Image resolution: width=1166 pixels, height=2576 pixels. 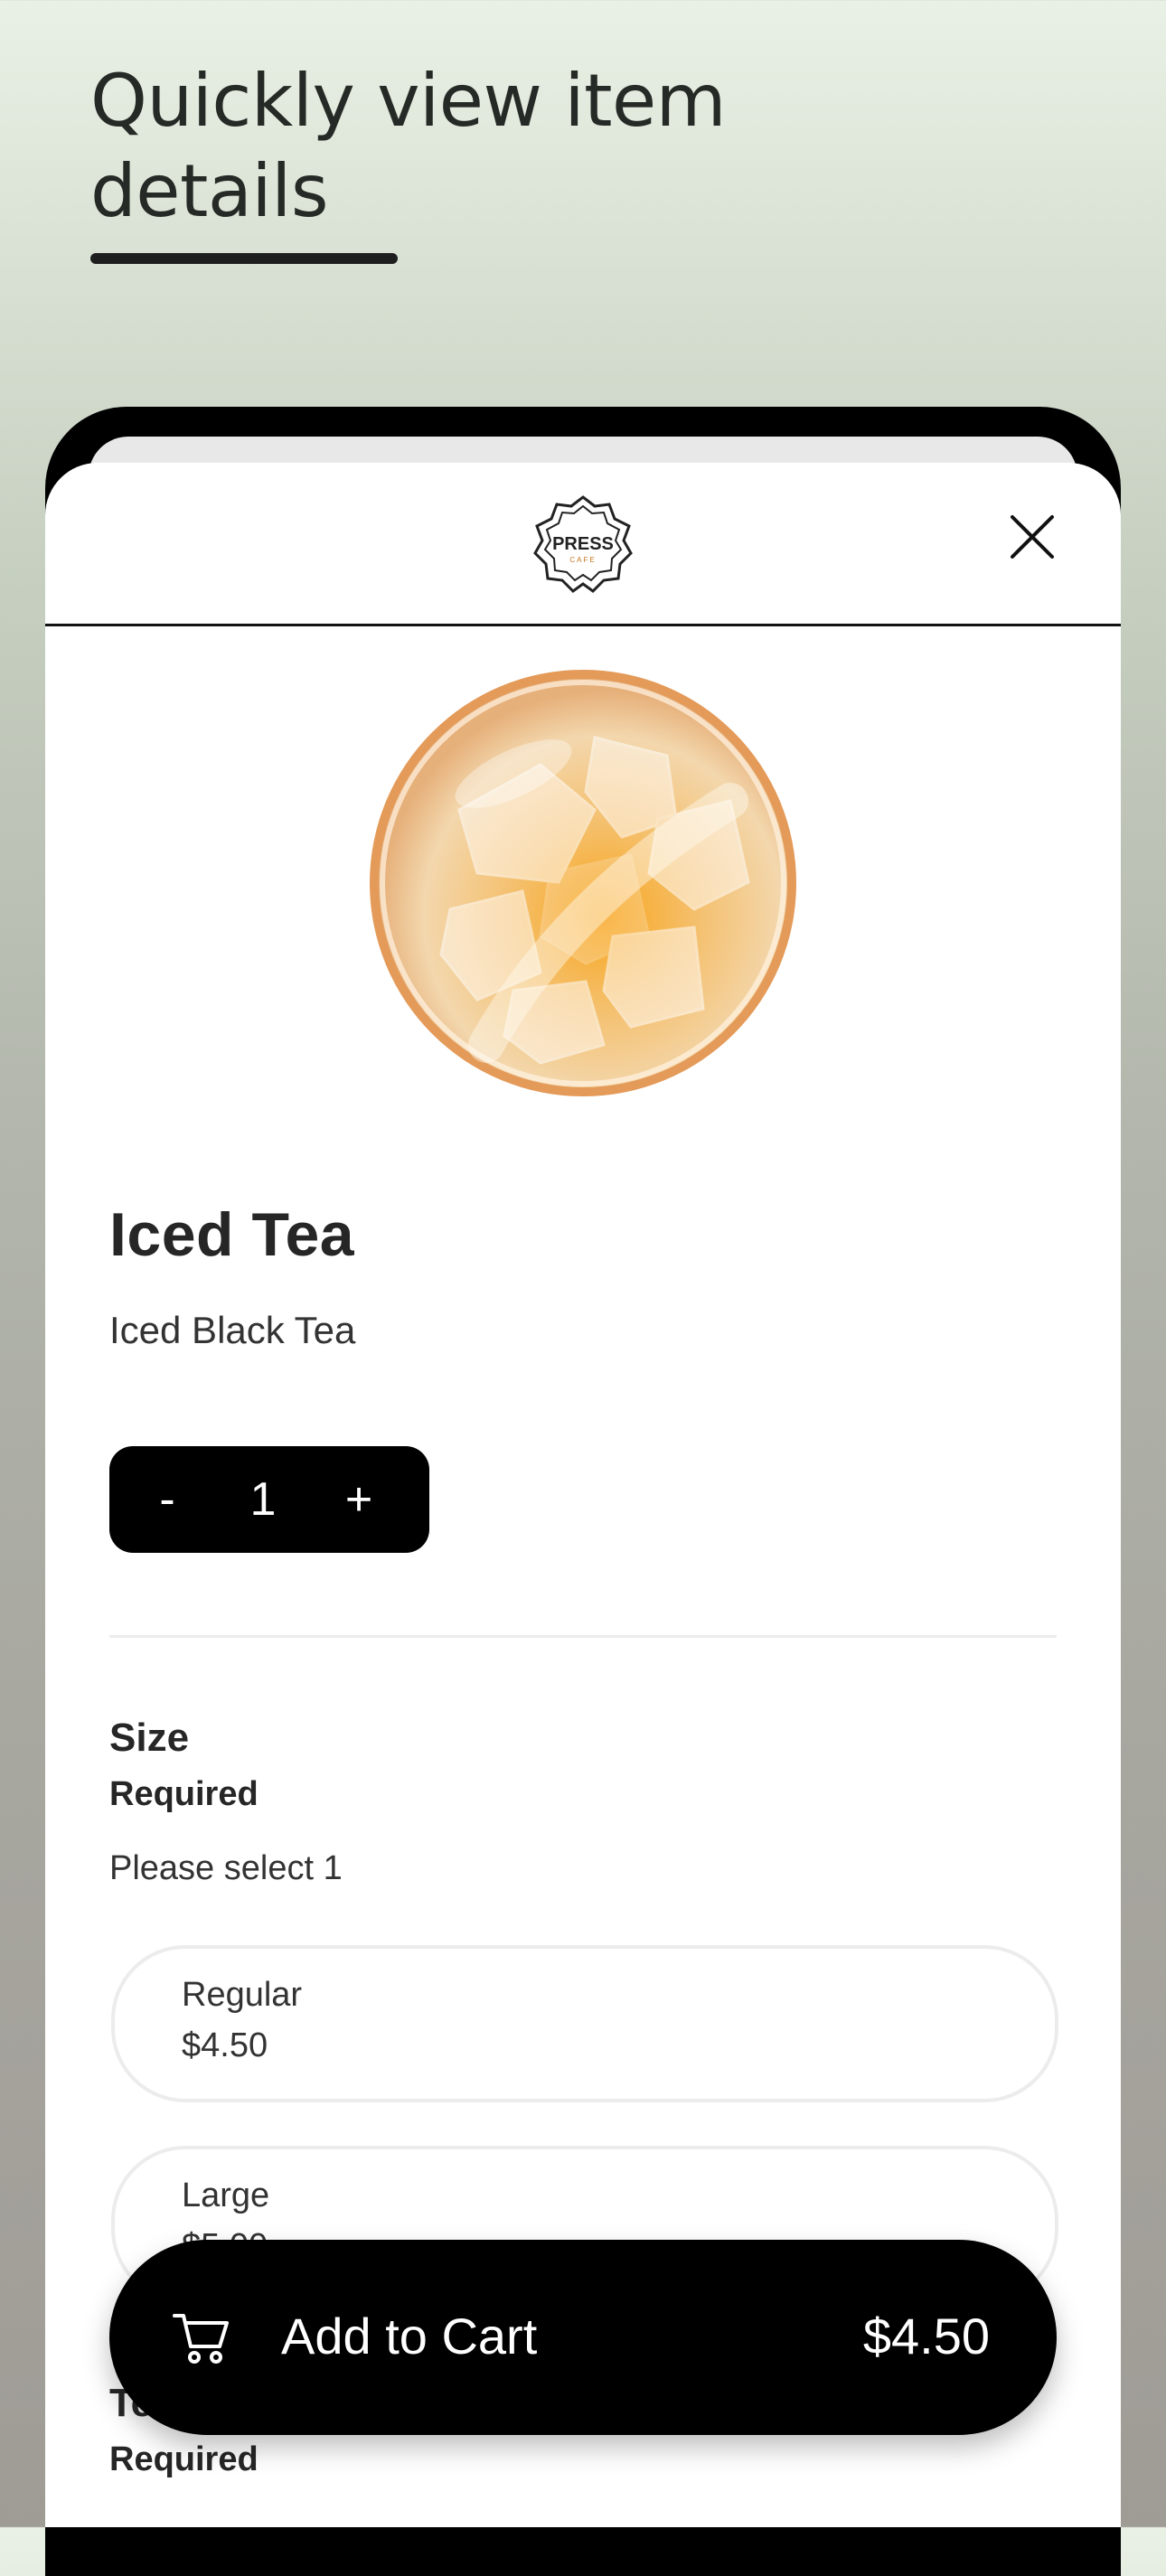 I want to click on add-to-cart-button: Add to Cart $4.50, so click(x=583, y=2337).